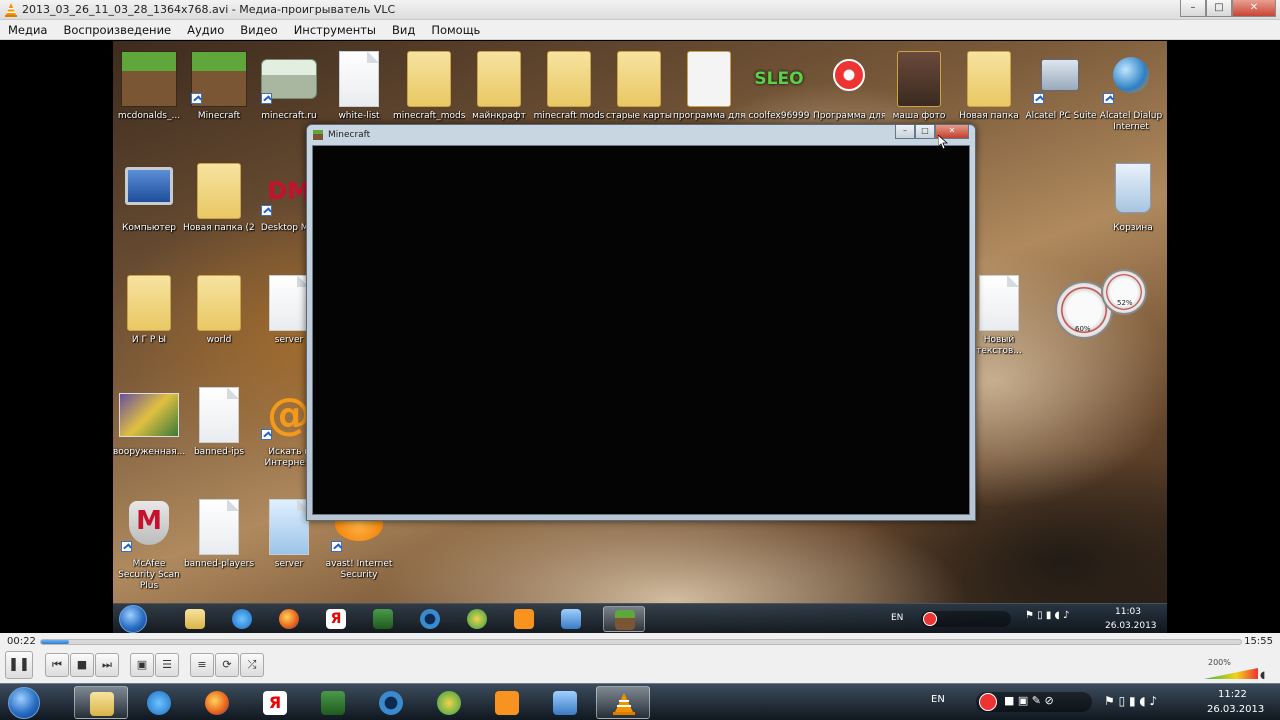 This screenshot has height=720, width=1280. What do you see at coordinates (507, 702) in the screenshot?
I see `taskbar-odnoklassniki-button` at bounding box center [507, 702].